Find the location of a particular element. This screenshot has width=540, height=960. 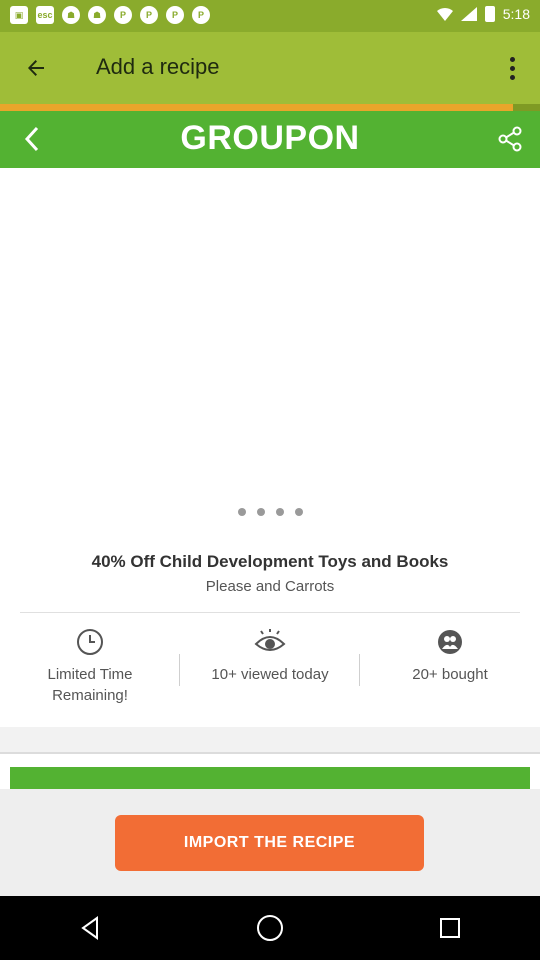

import-recipe-button: IMPORT THE RECIPE is located at coordinates (269, 843).